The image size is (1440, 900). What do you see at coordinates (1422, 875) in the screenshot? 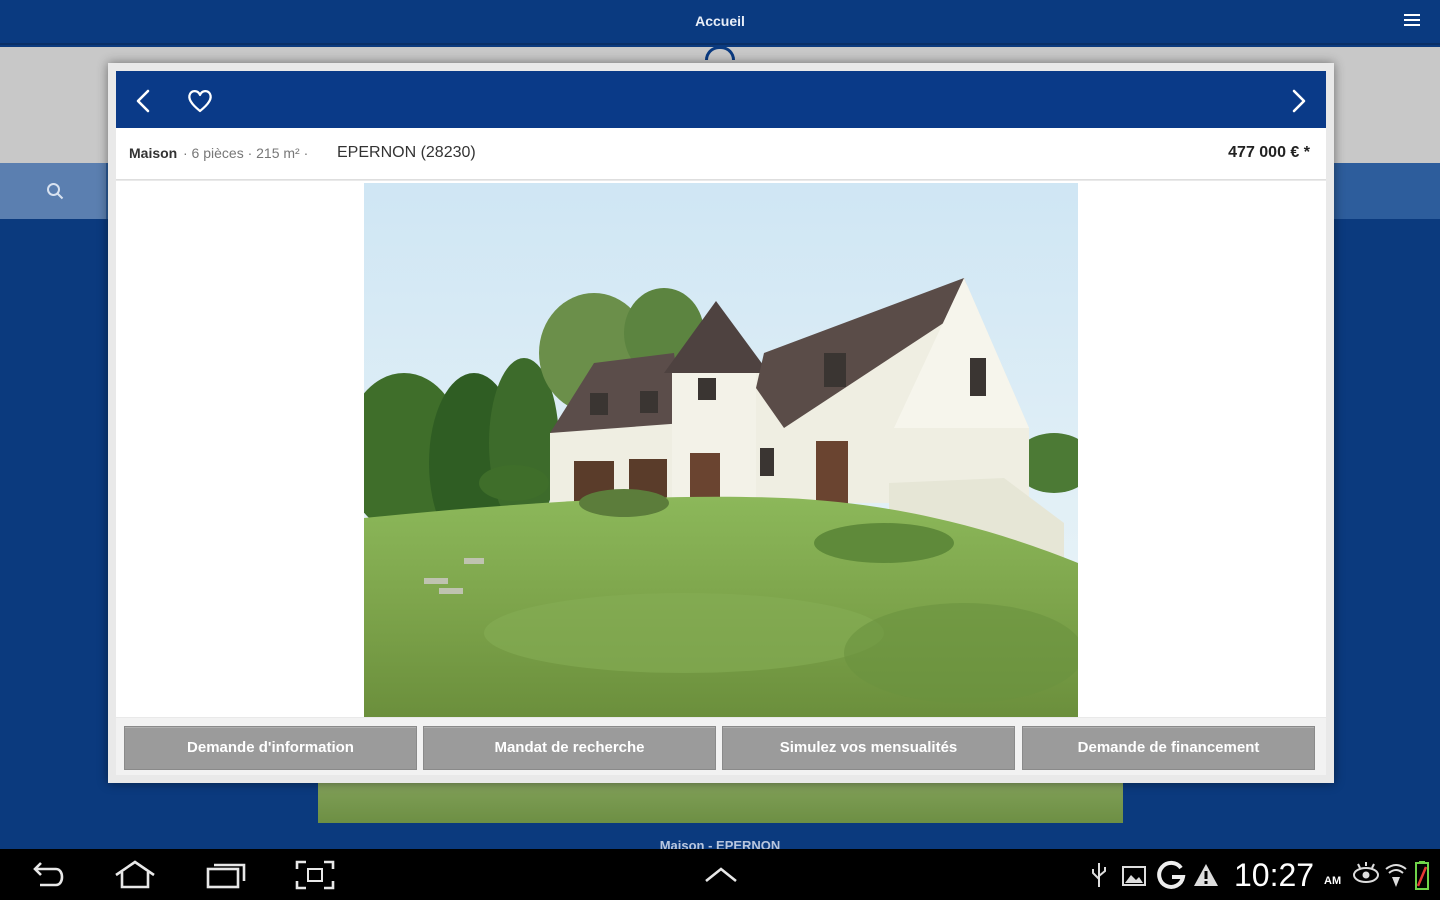
I see `battery-icon` at bounding box center [1422, 875].